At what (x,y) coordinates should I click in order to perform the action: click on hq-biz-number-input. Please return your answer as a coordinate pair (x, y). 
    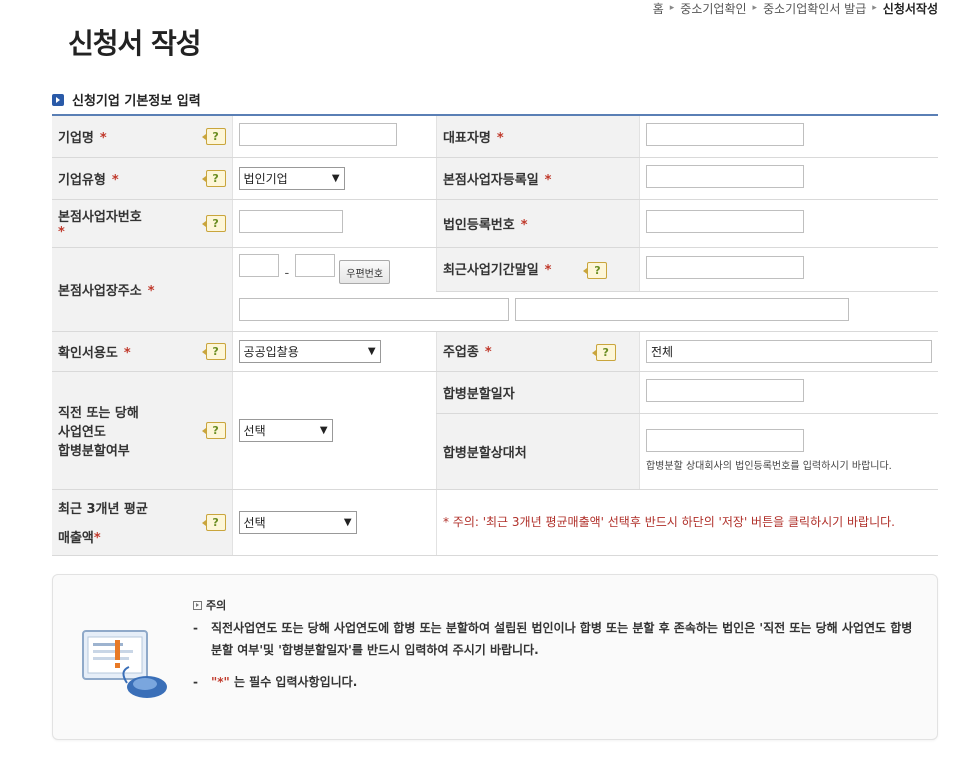
    Looking at the image, I should click on (290, 221).